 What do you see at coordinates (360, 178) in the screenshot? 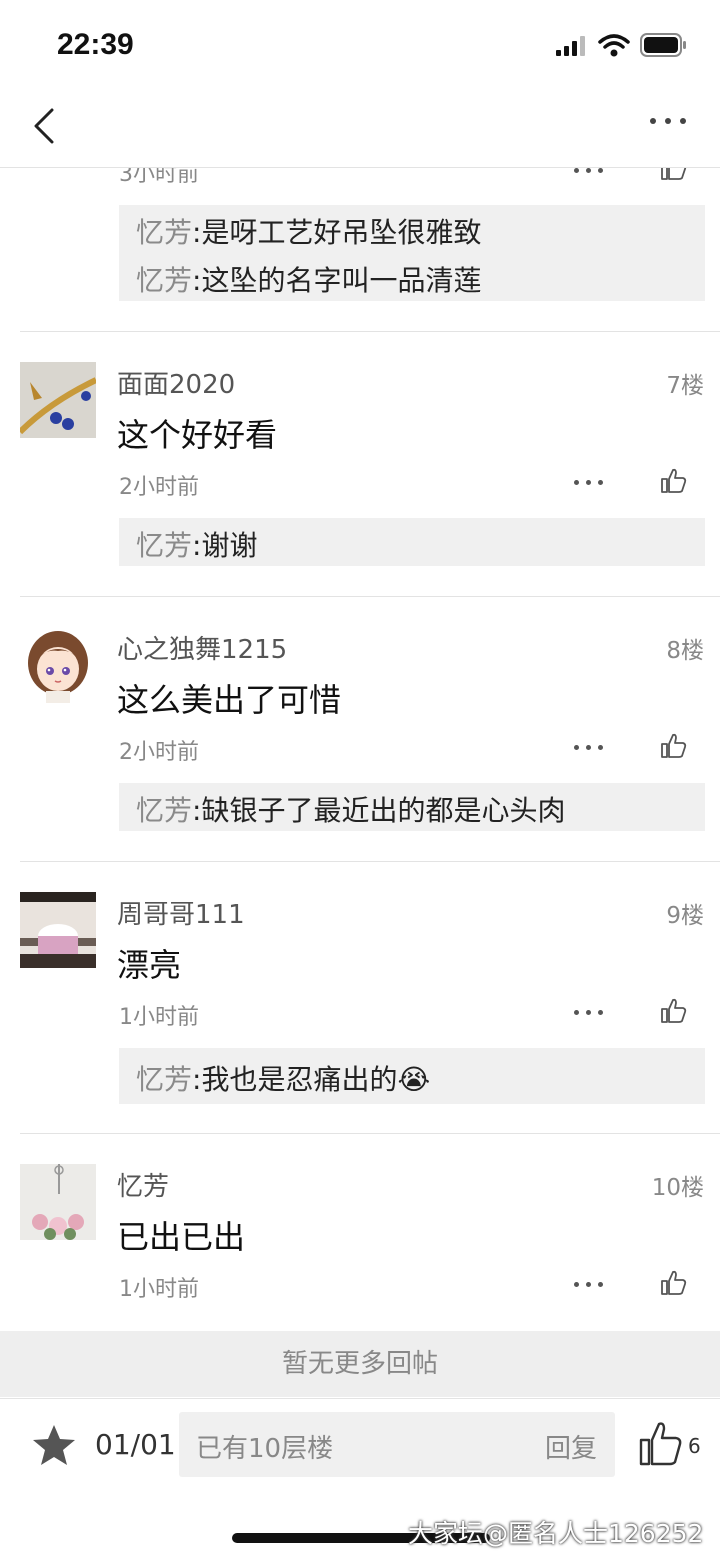
I see `partial-row: 3小时前` at bounding box center [360, 178].